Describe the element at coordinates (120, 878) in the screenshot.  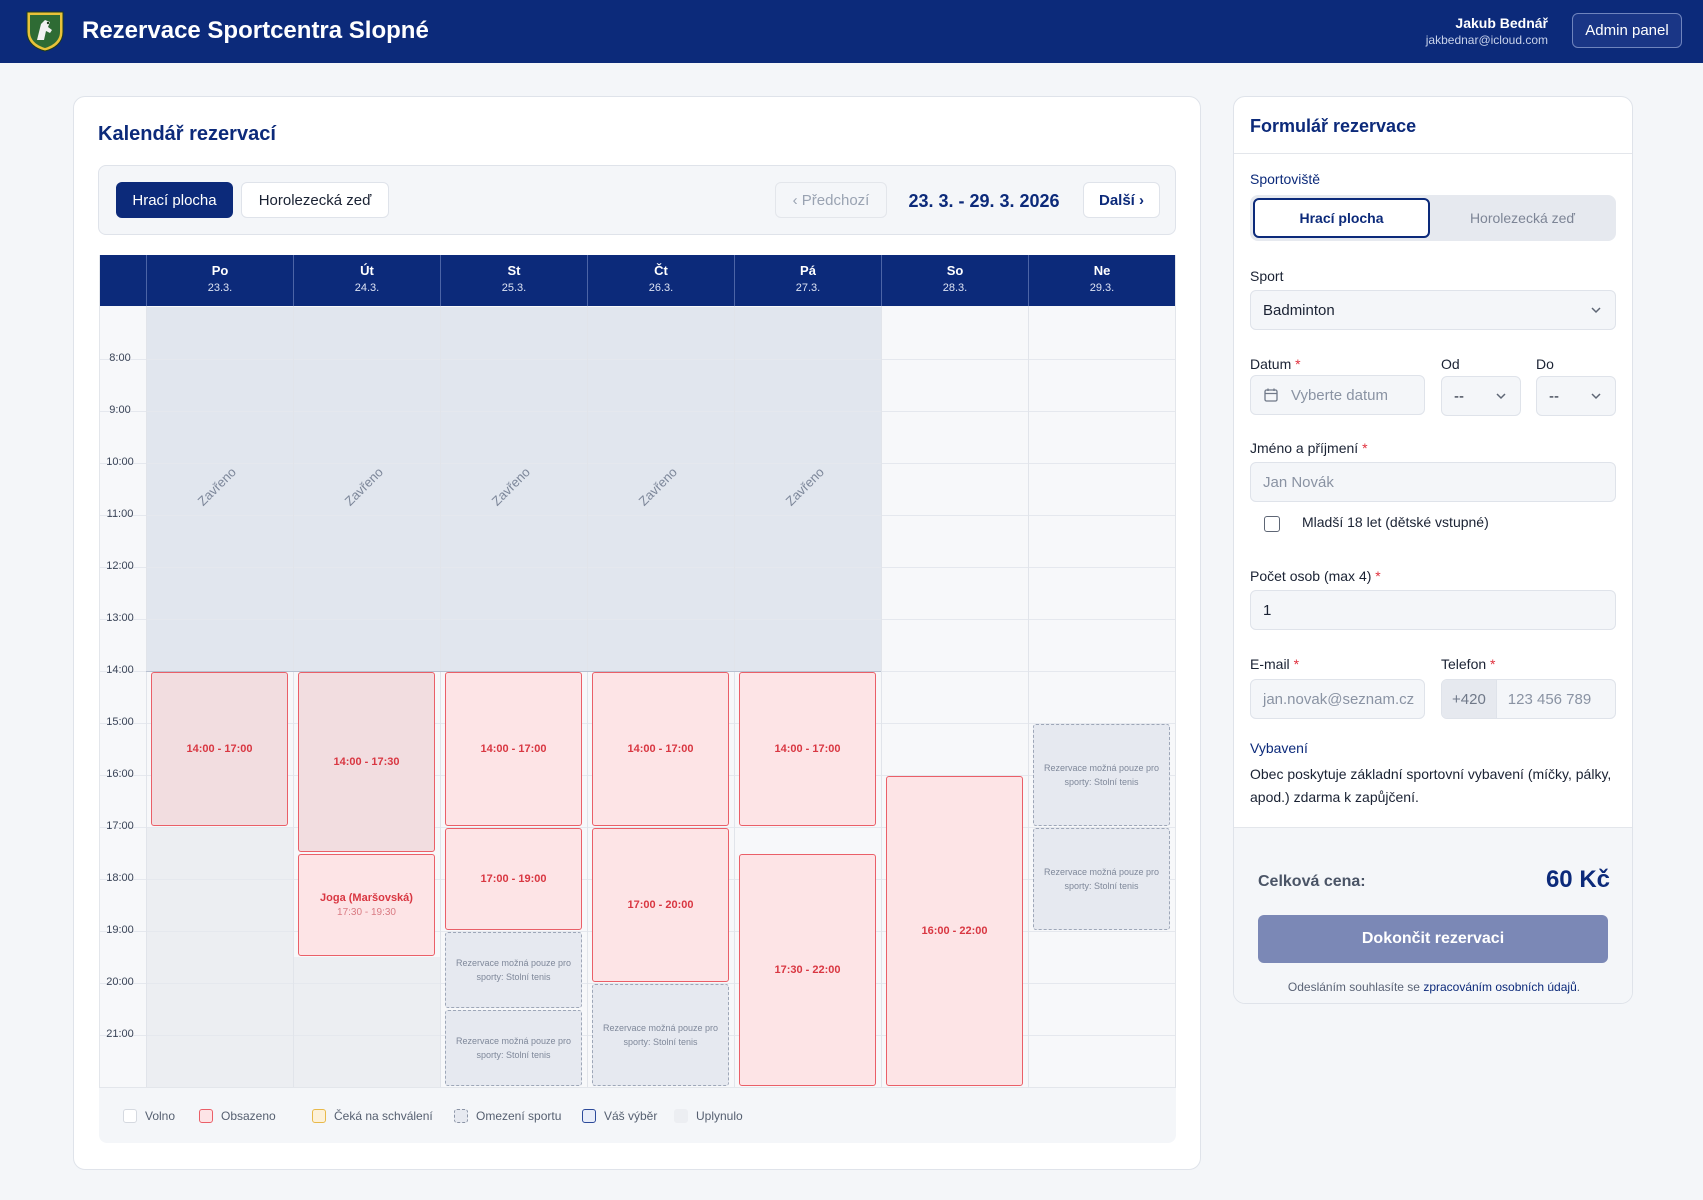
I see `time-label: 18:00` at that location.